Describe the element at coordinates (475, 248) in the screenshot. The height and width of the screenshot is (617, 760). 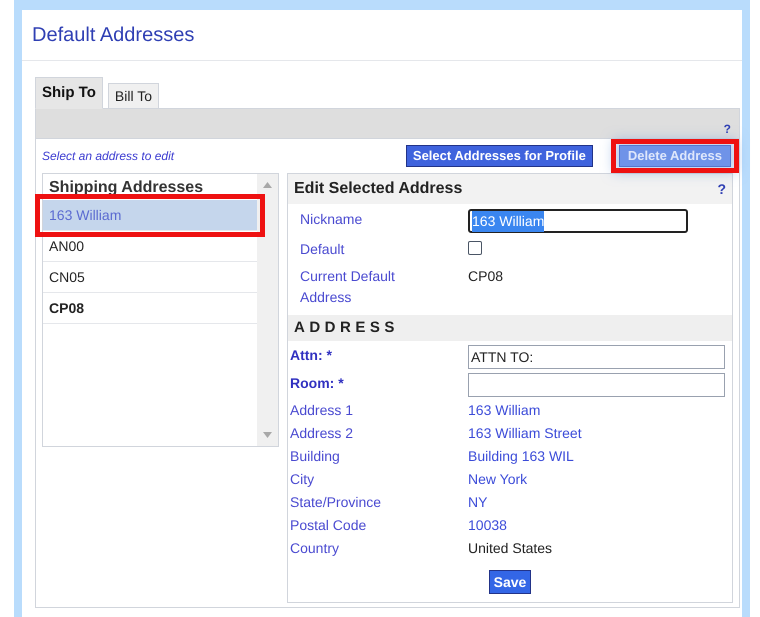
I see `checkbox` at that location.